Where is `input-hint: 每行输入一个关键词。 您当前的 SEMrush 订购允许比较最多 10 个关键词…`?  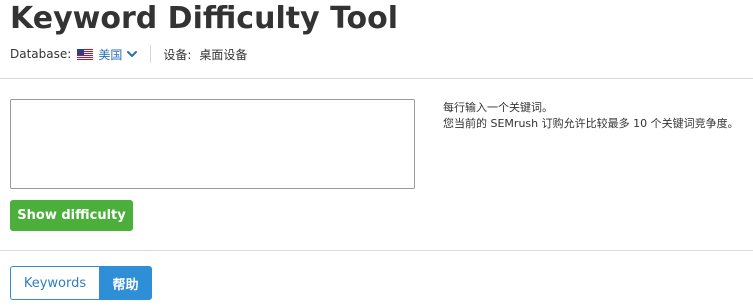 input-hint: 每行输入一个关键词。 您当前的 SEMrush 订购允许比较最多 10 个关键词… is located at coordinates (591, 116).